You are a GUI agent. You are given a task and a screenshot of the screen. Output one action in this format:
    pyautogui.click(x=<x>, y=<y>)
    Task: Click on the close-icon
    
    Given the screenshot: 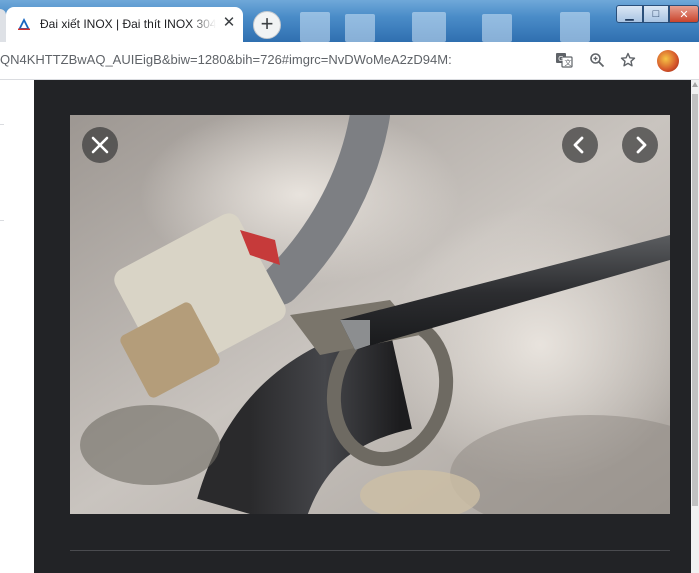 What is the action you would take?
    pyautogui.click(x=100, y=145)
    